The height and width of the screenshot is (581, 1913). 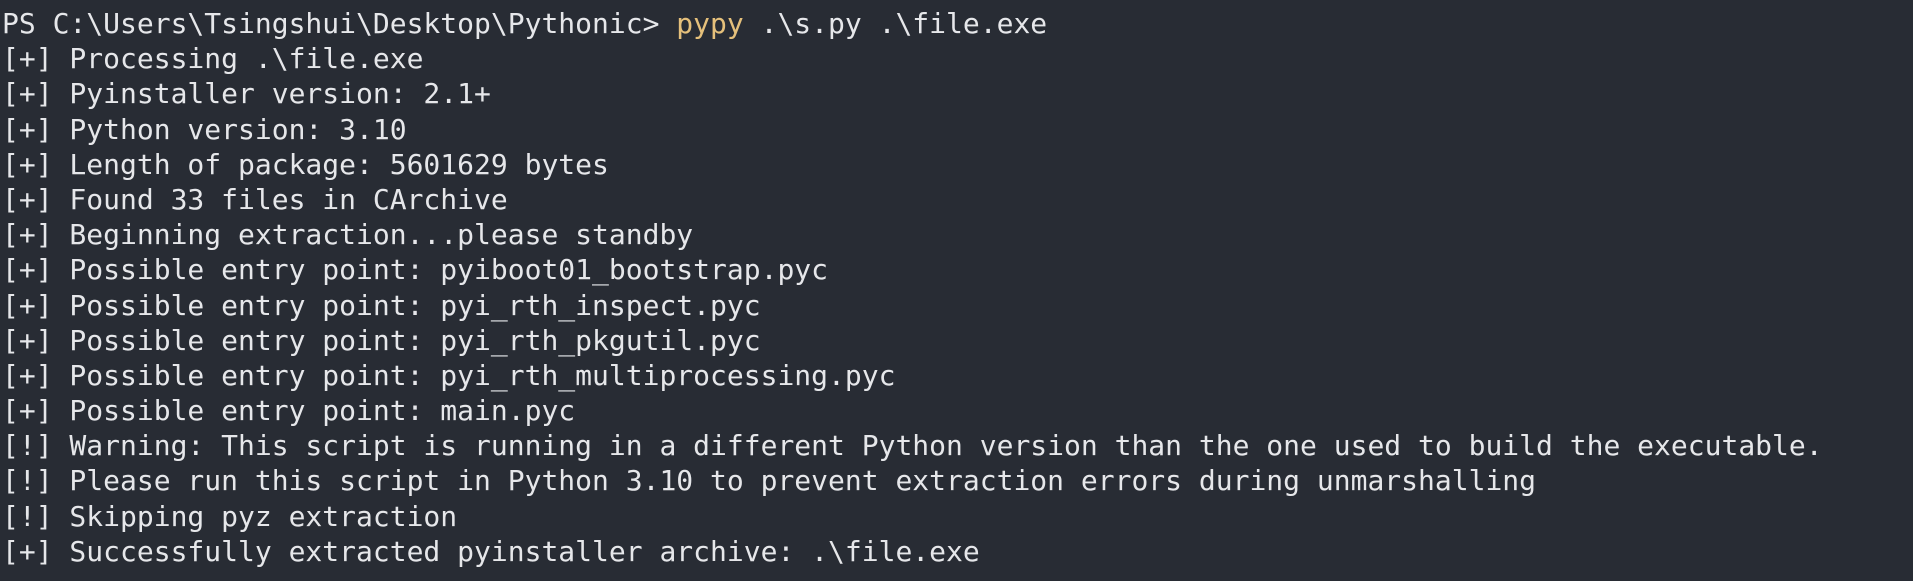 I want to click on output-line: [+] Python version: 3.10, so click(x=204, y=129).